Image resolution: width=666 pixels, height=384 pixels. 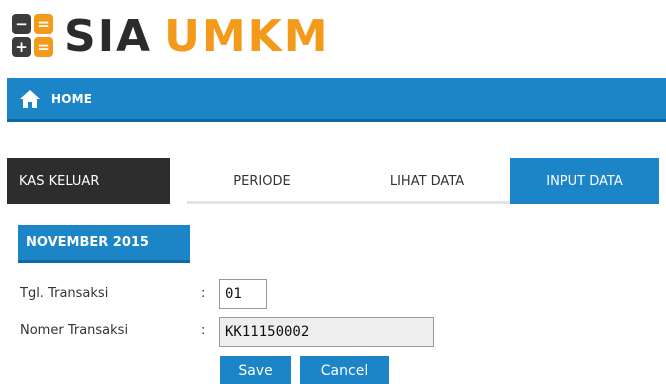 What do you see at coordinates (104, 244) in the screenshot?
I see `period-header: NOVEMBER 2015` at bounding box center [104, 244].